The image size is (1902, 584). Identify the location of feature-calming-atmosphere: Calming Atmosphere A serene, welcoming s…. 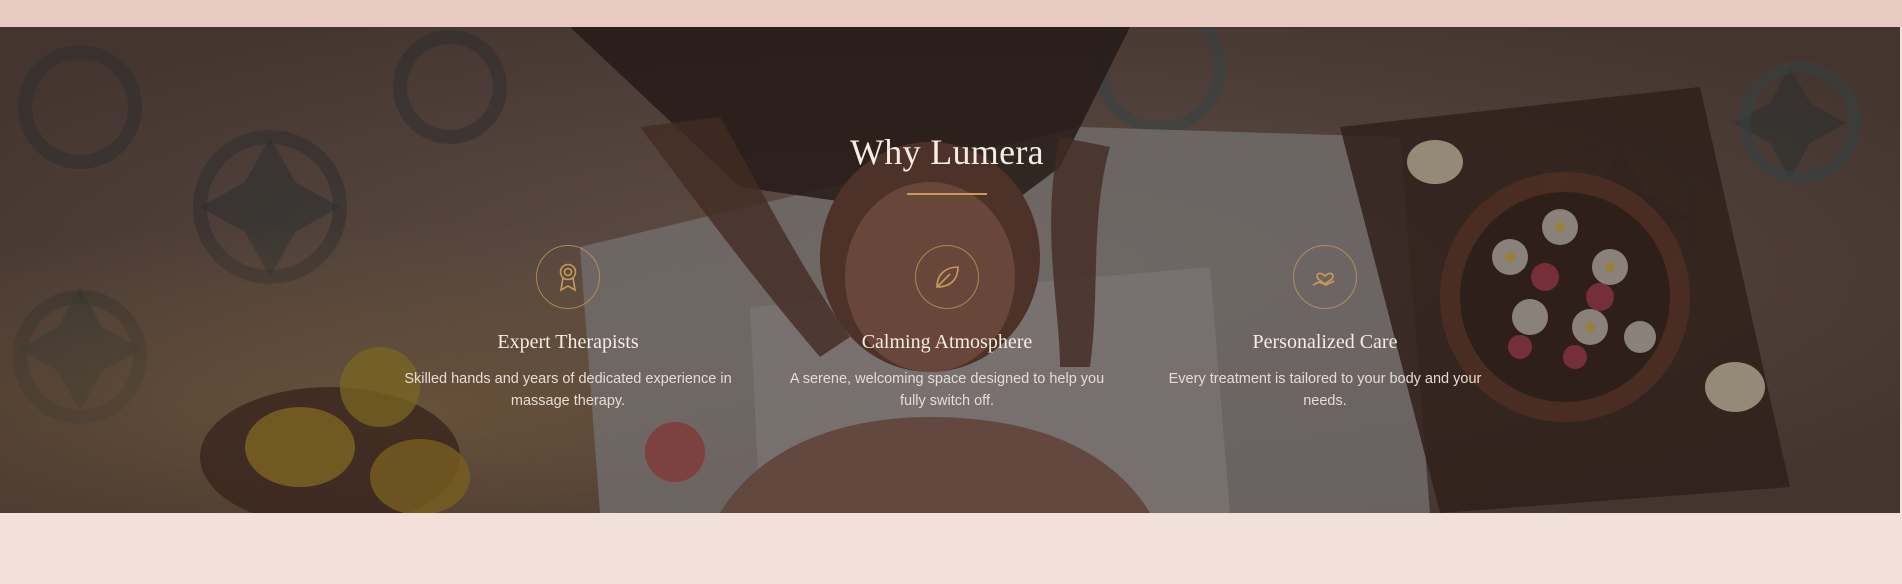
(947, 328).